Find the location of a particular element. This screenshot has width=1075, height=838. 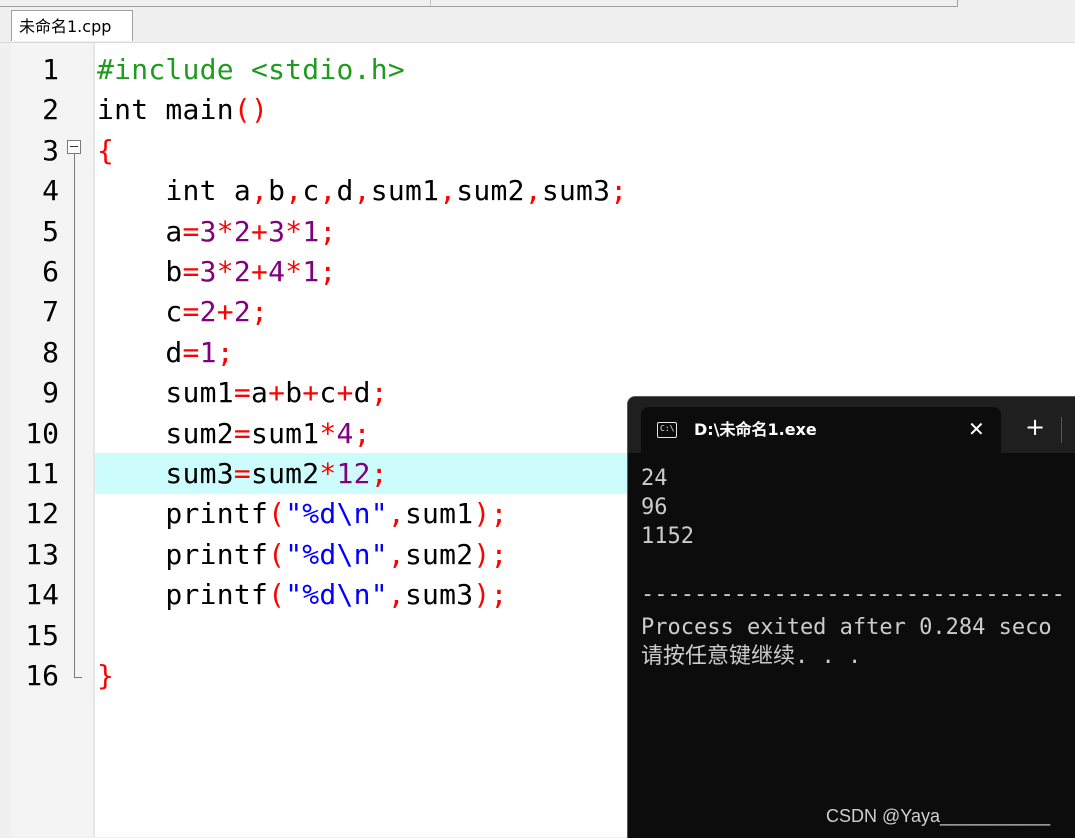

code-line: a=3*2+3*1; is located at coordinates (217, 232).